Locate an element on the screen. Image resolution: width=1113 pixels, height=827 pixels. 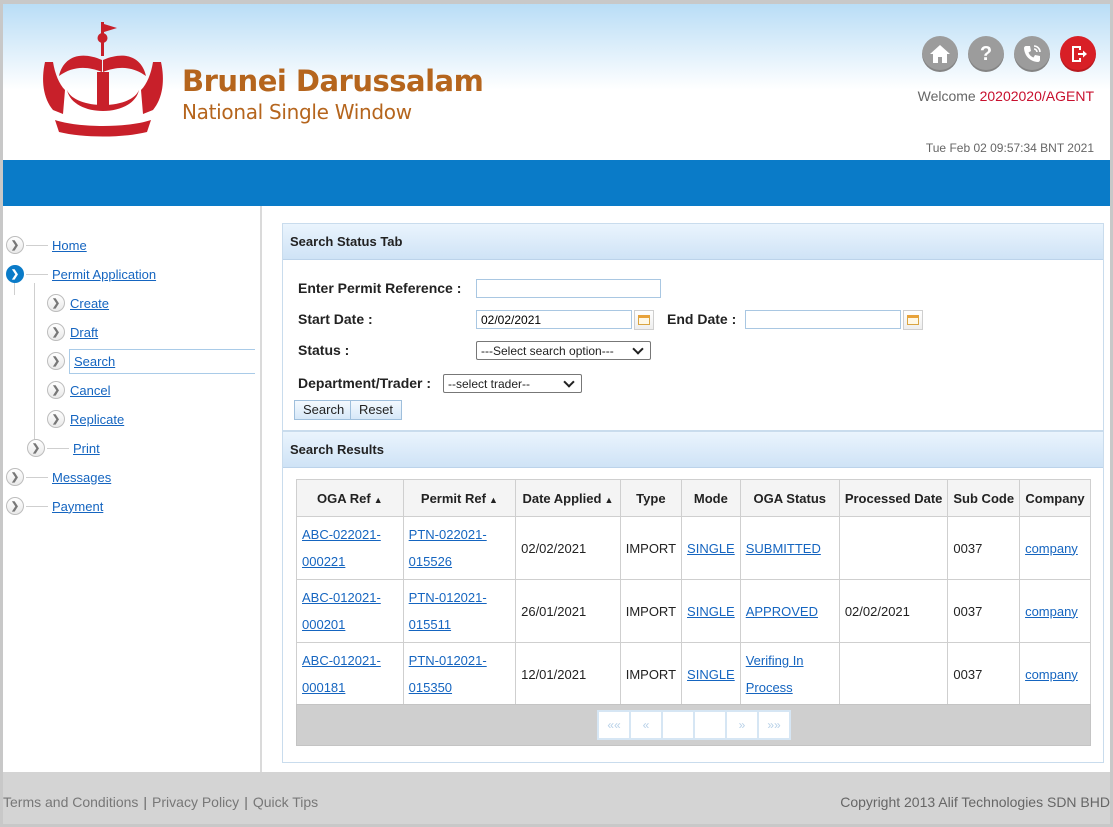
contact-icon is located at coordinates (1032, 54).